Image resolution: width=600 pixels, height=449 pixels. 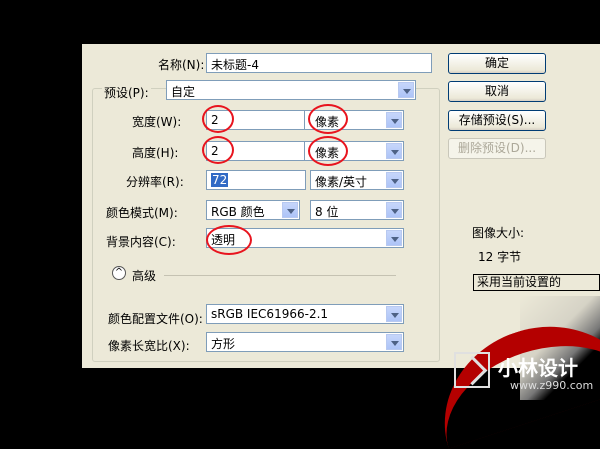 I want to click on cancel-button: 取消, so click(x=497, y=91).